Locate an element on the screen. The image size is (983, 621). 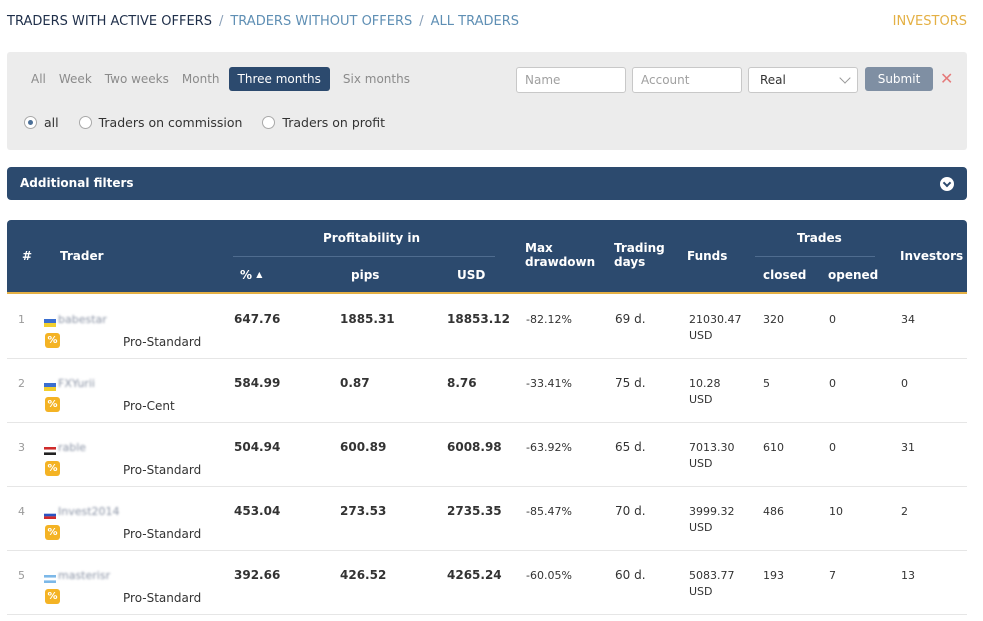
funds-amount: 5083.77 is located at coordinates (712, 575).